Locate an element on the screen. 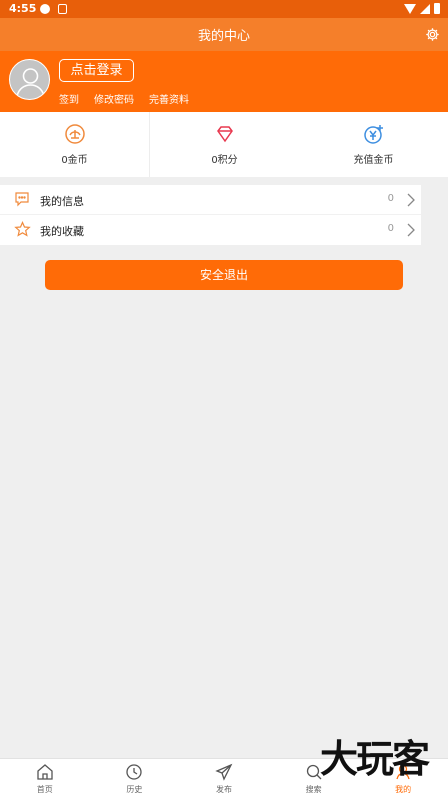 This screenshot has width=448, height=798. wifi-icon is located at coordinates (410, 8).